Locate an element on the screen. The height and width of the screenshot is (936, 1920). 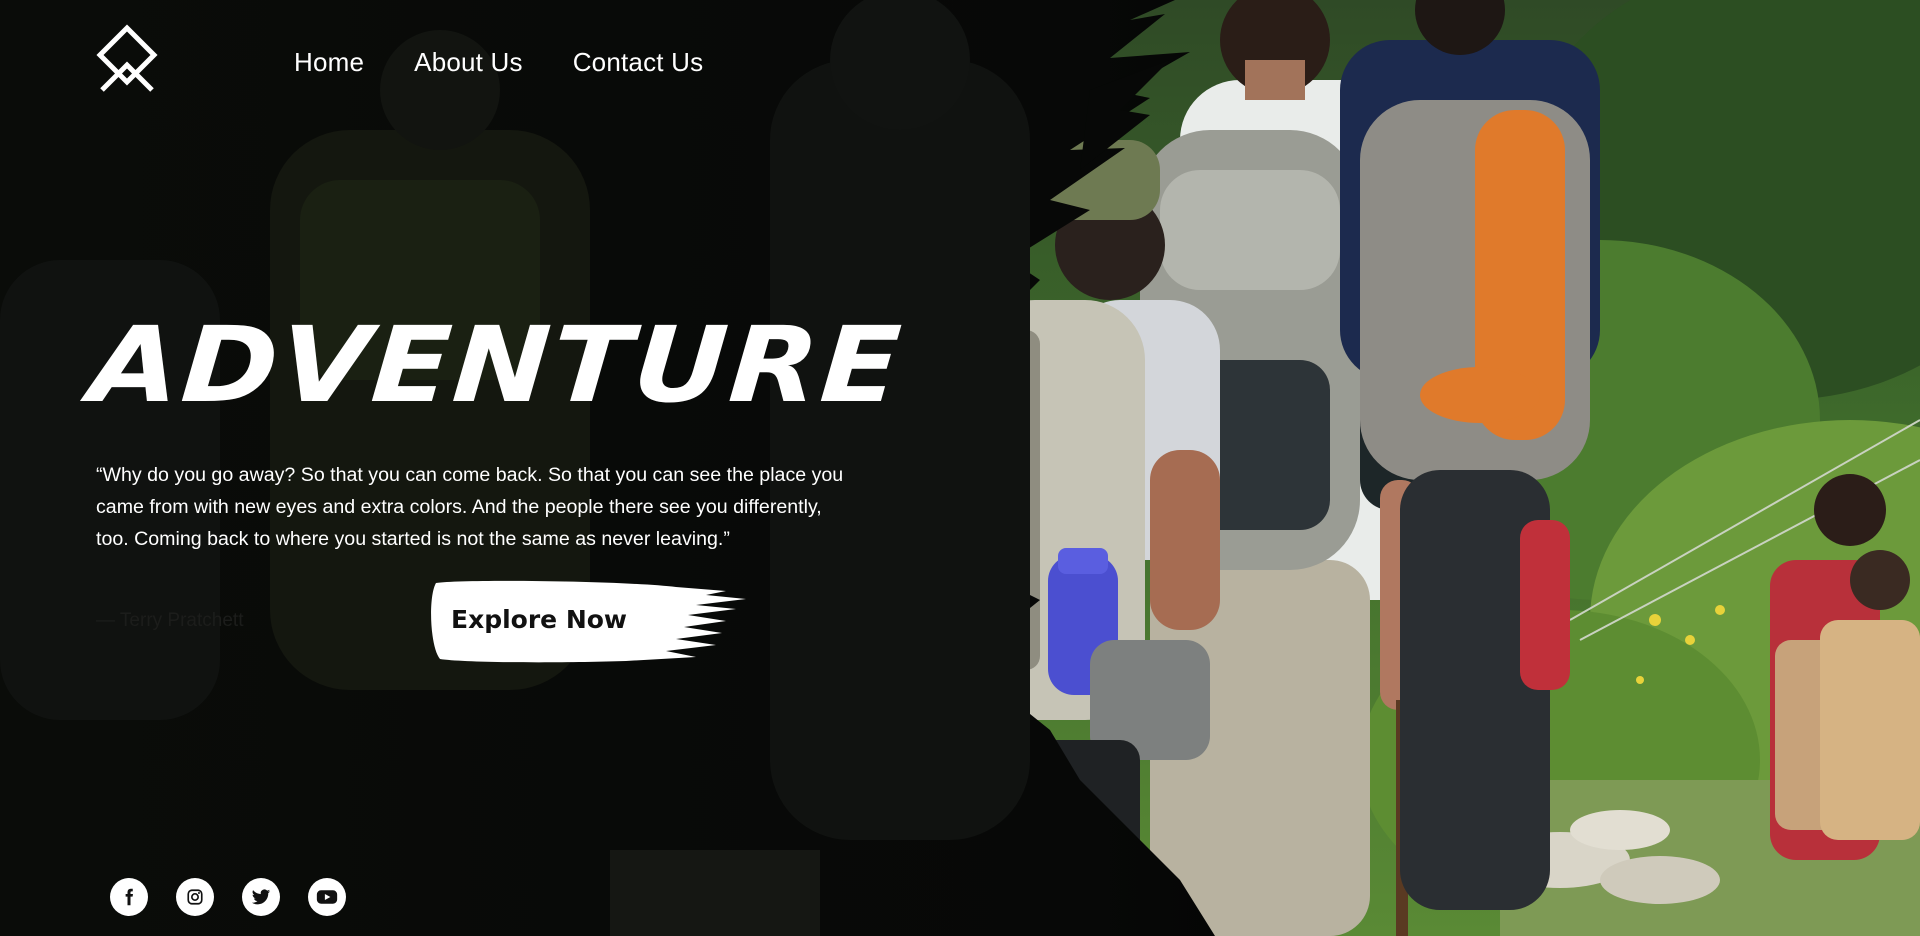
nav-links: Home About Us Contact Us is located at coordinates (498, 62).